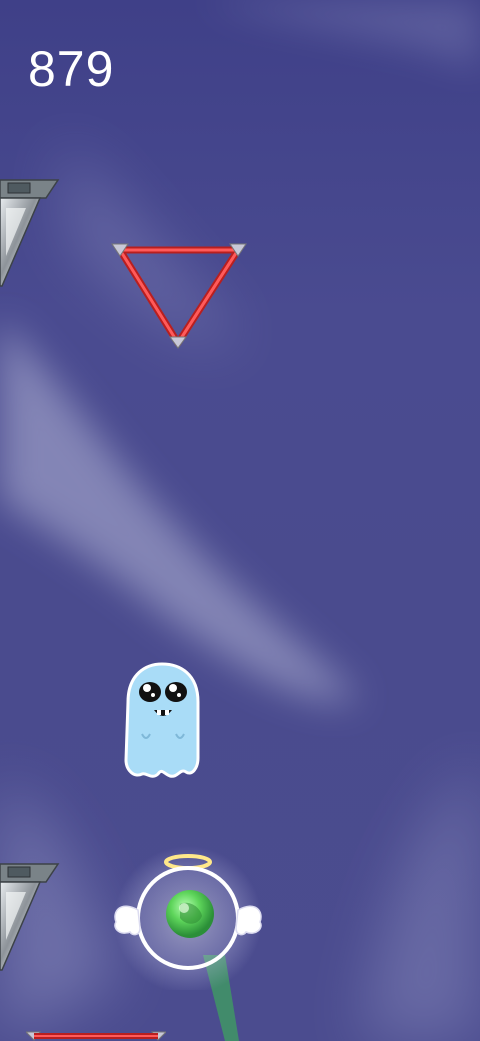  I want to click on angel-orb-powerup-icon, so click(188, 915).